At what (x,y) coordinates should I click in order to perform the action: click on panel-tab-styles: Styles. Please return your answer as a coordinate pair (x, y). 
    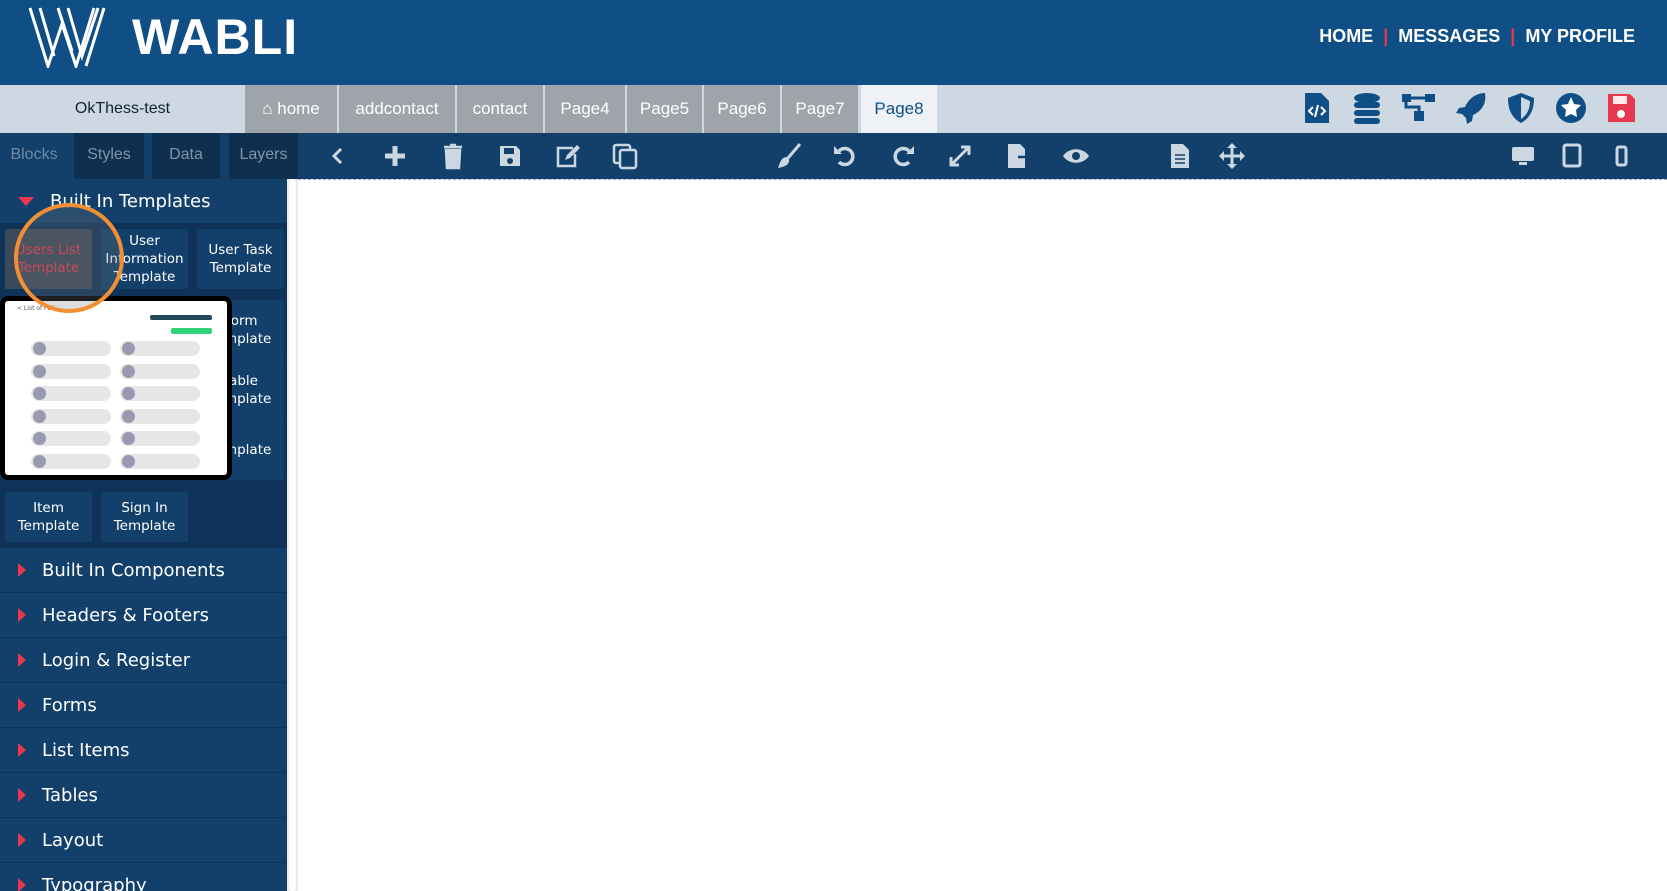
    Looking at the image, I should click on (109, 156).